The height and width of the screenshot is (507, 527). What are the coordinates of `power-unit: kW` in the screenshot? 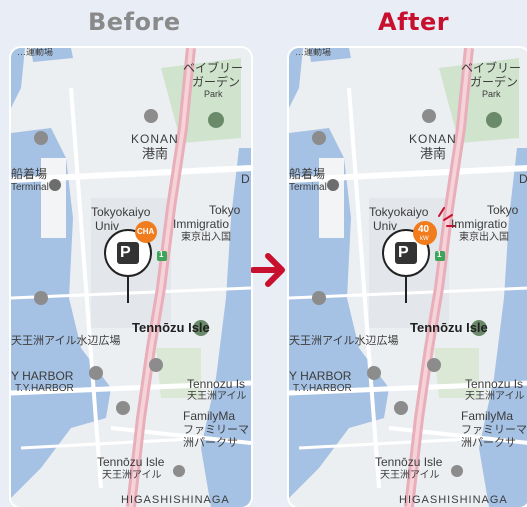 It's located at (424, 239).